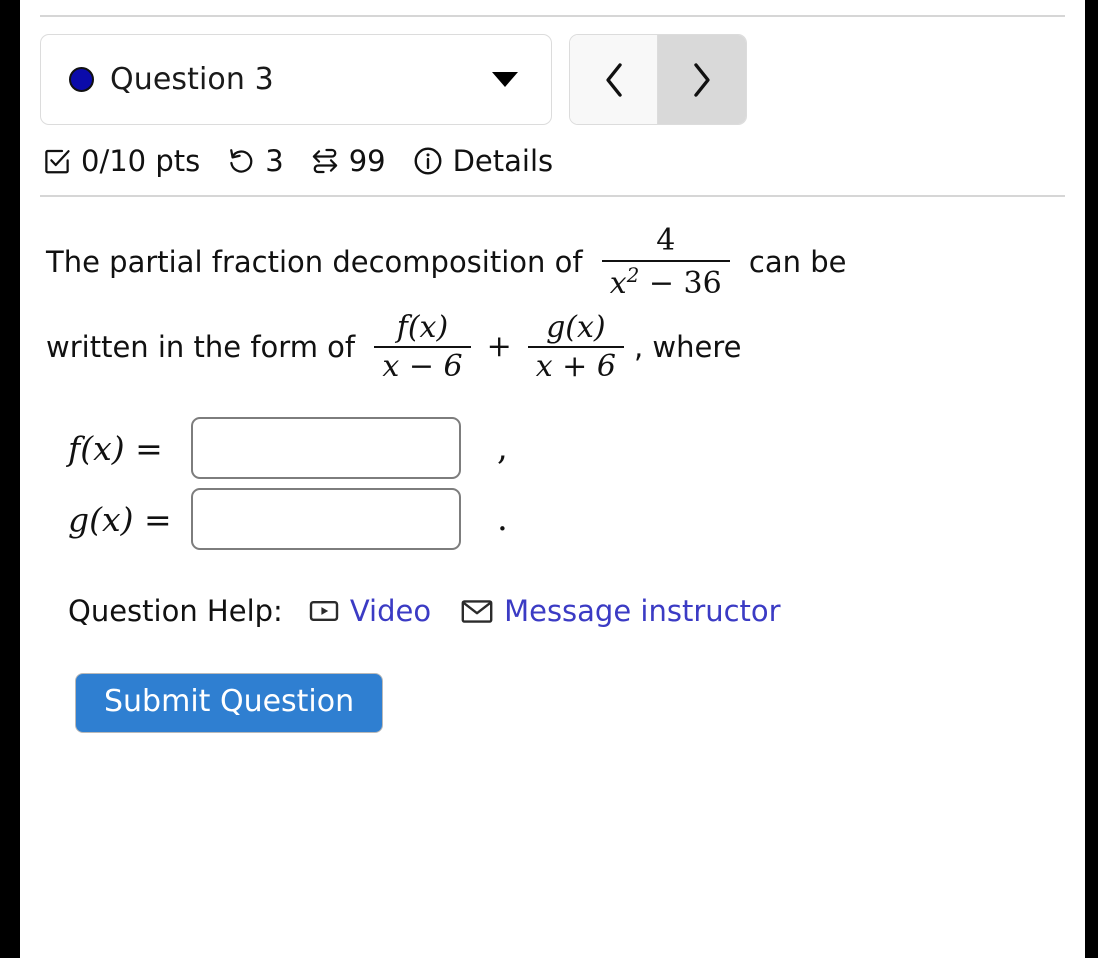 This screenshot has width=1098, height=958. Describe the element at coordinates (428, 161) in the screenshot. I see `info-circle-icon` at that location.